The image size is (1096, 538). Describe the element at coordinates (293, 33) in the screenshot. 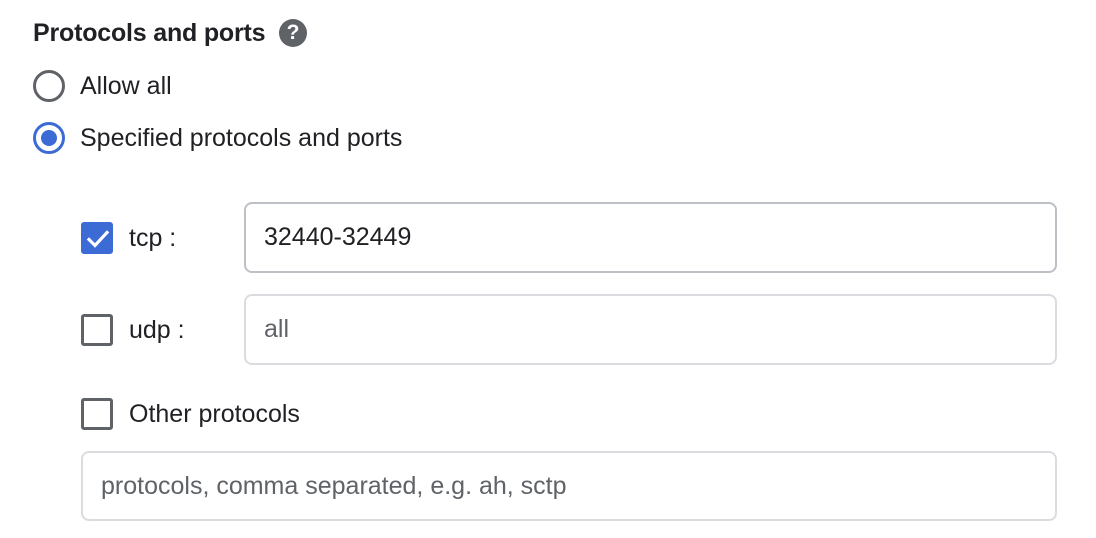

I see `help-icon: ?` at that location.